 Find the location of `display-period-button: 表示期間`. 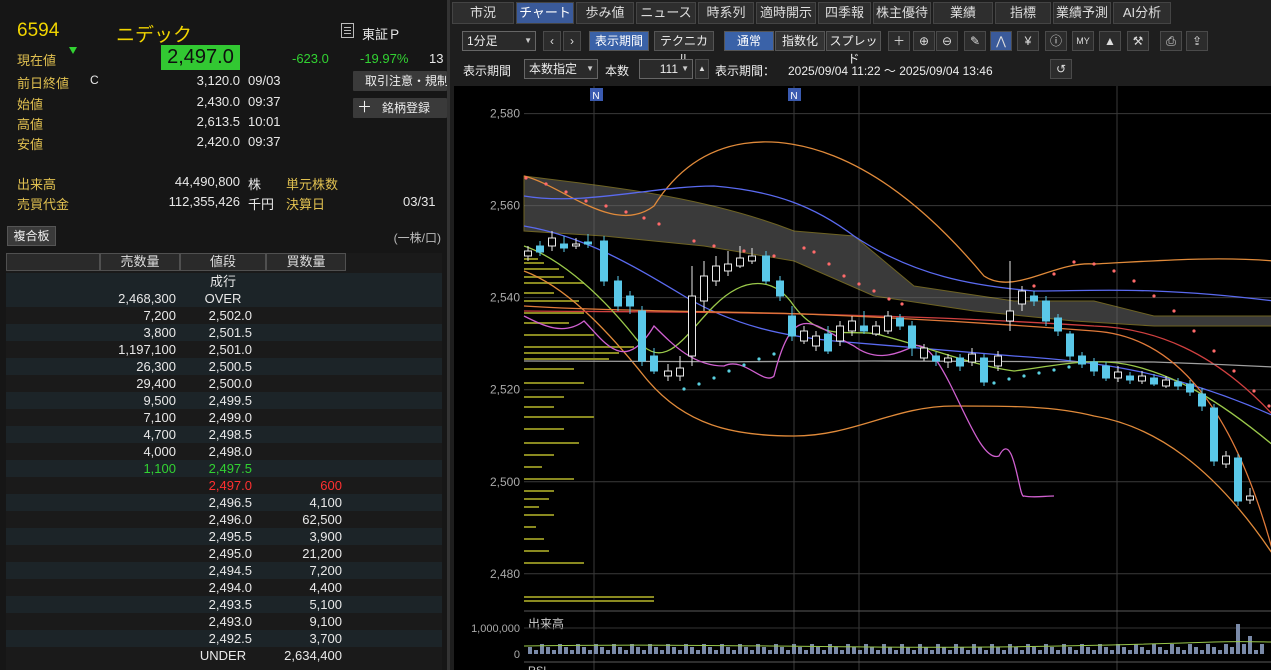

display-period-button: 表示期間 is located at coordinates (619, 41).